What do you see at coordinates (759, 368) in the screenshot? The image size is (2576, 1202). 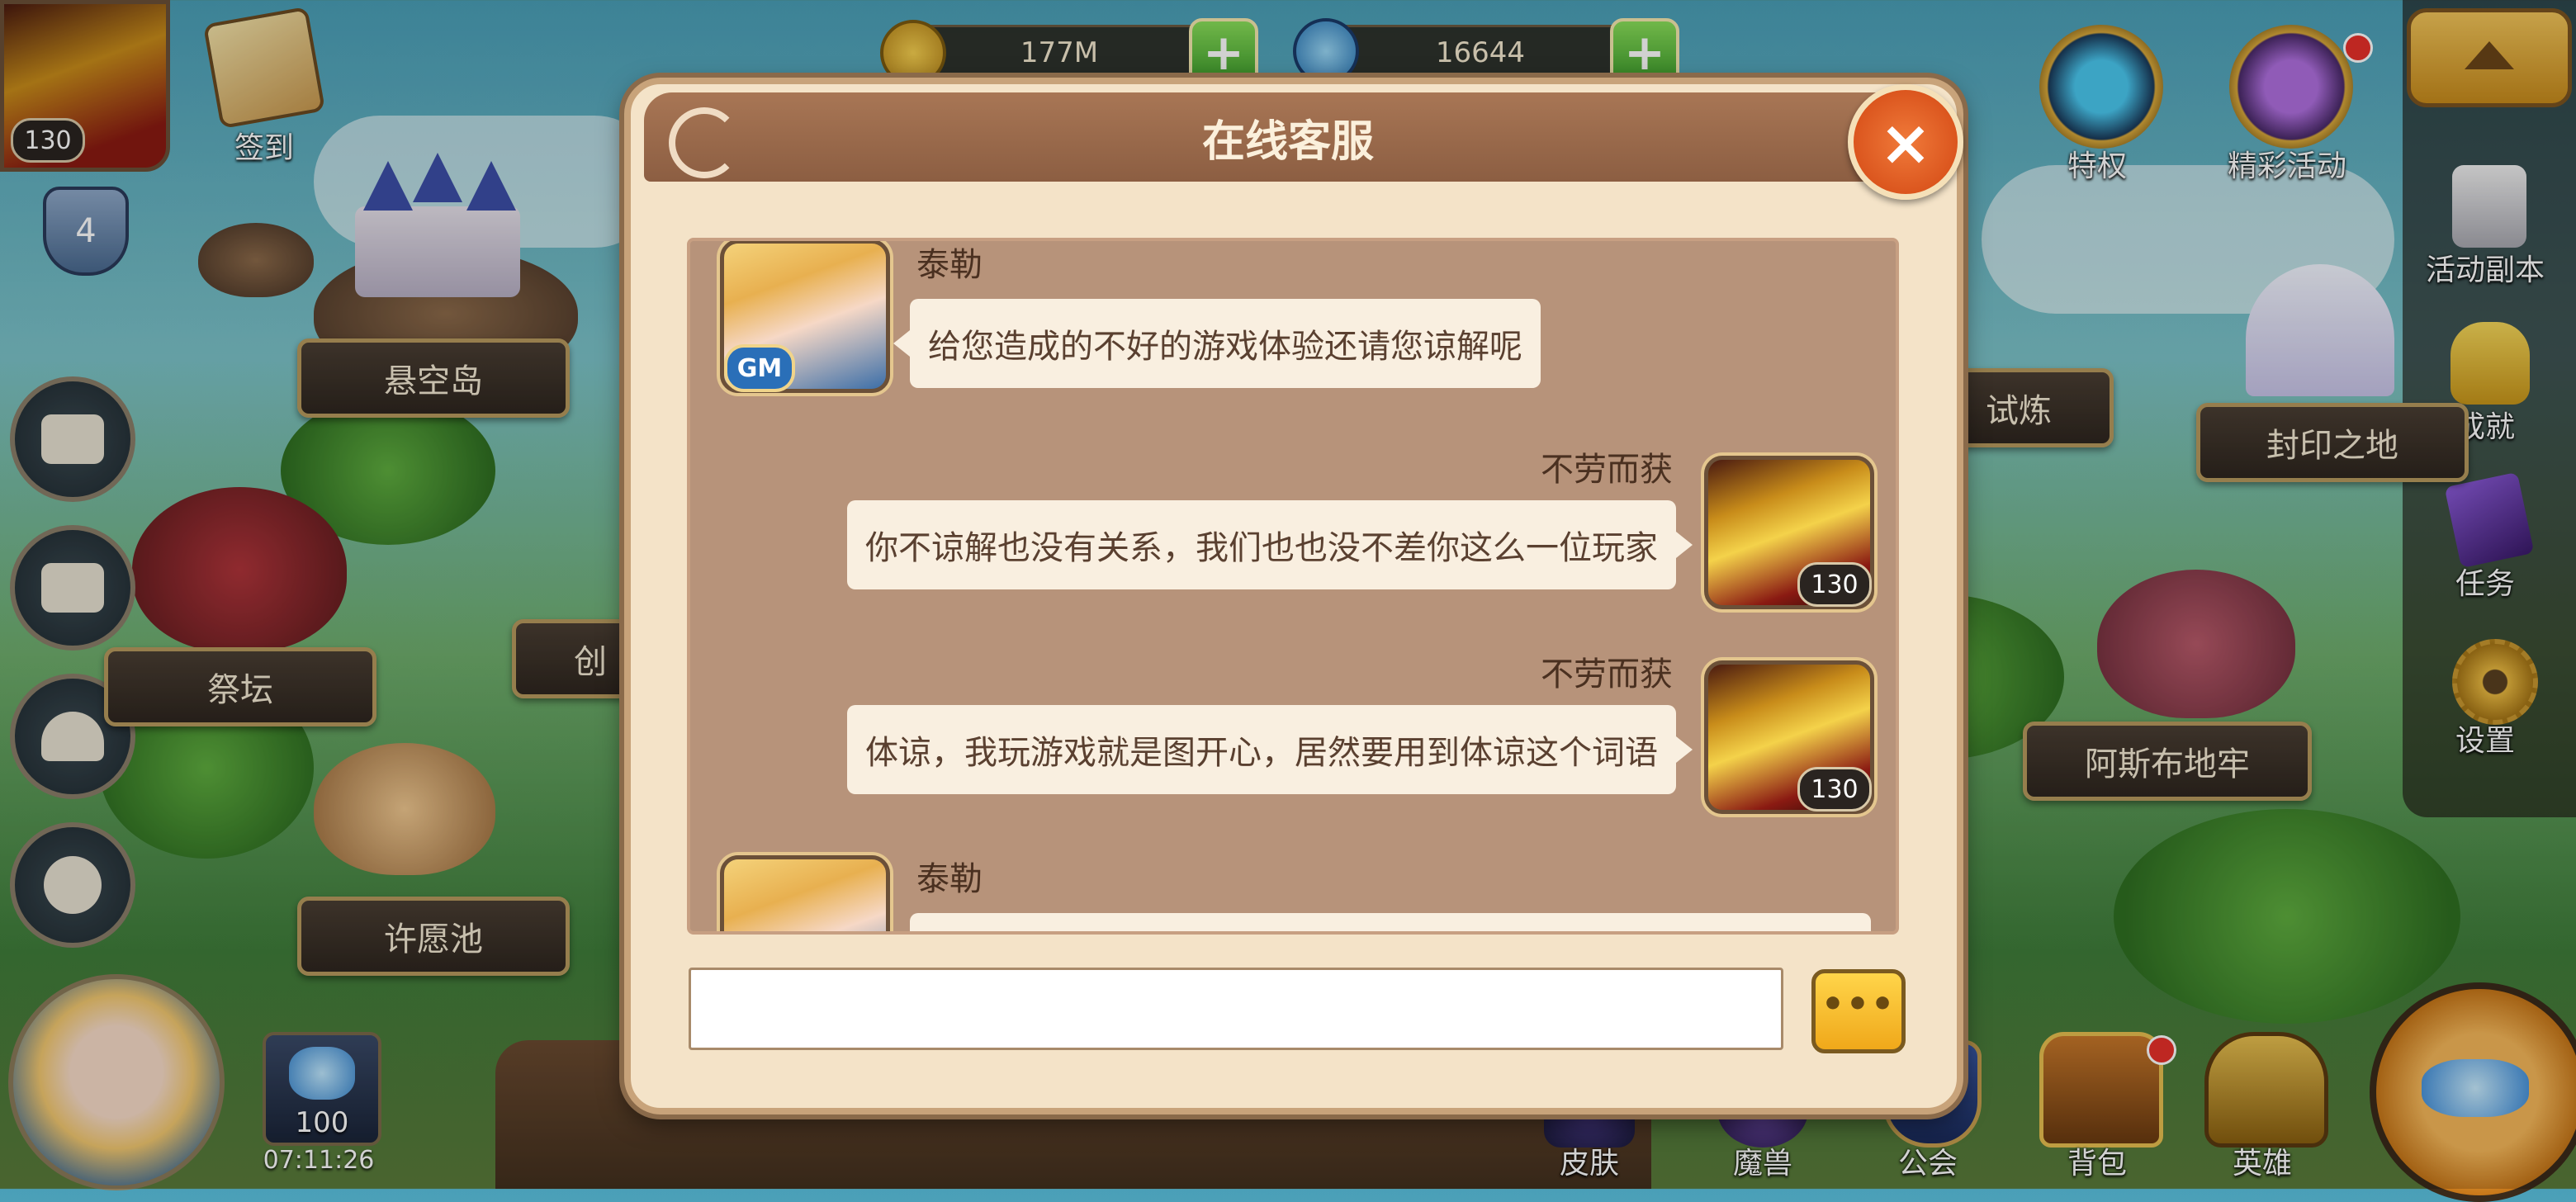 I see `gm-badge: GM` at bounding box center [759, 368].